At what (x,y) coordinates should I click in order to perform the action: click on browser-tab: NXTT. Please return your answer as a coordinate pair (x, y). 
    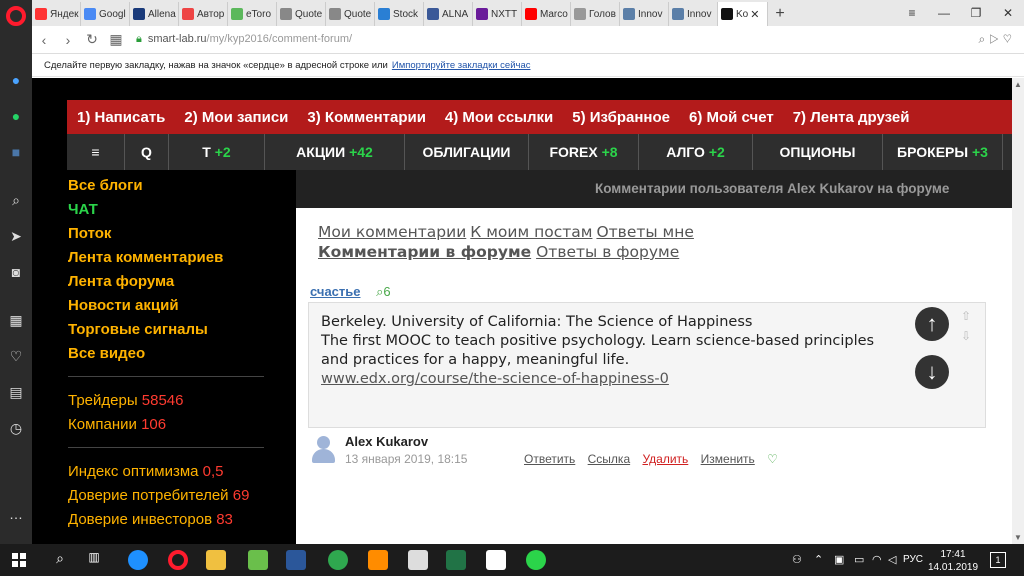
    Looking at the image, I should click on (497, 14).